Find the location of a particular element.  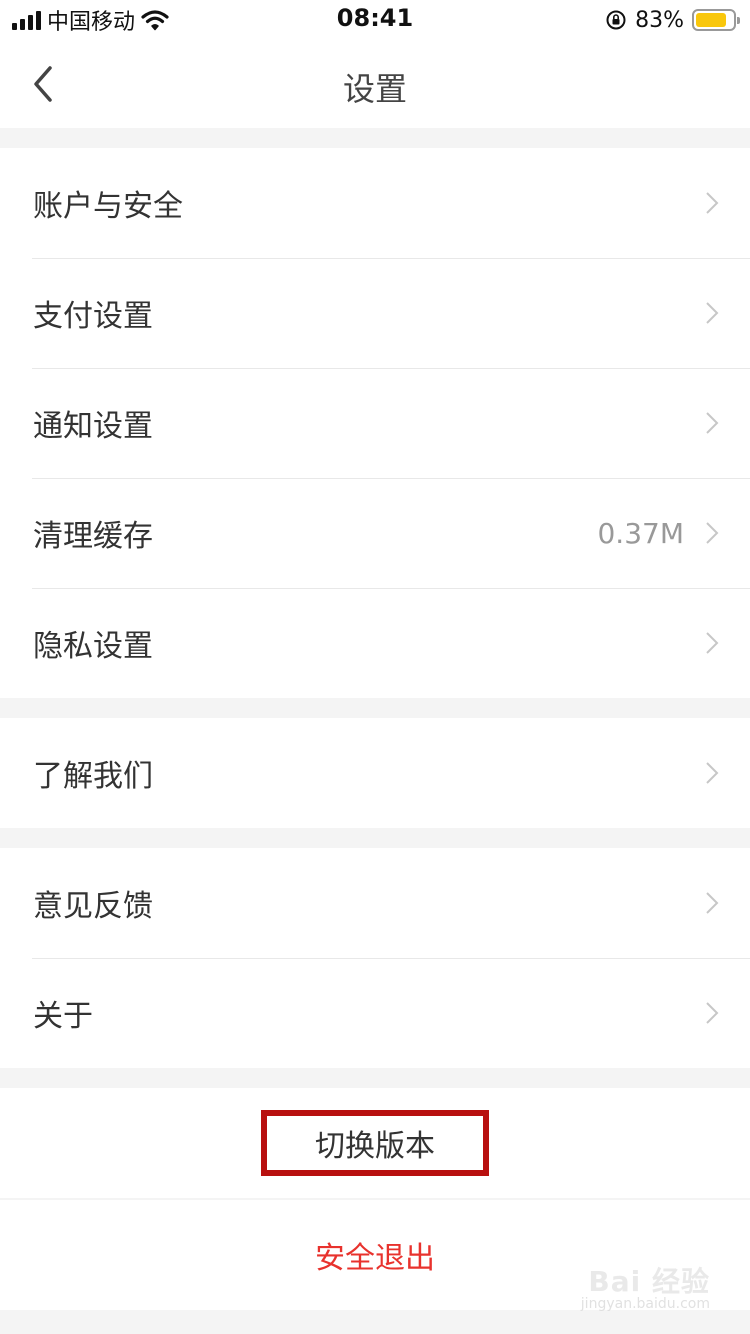

row-notification-settings: 通知设置 is located at coordinates (375, 423).